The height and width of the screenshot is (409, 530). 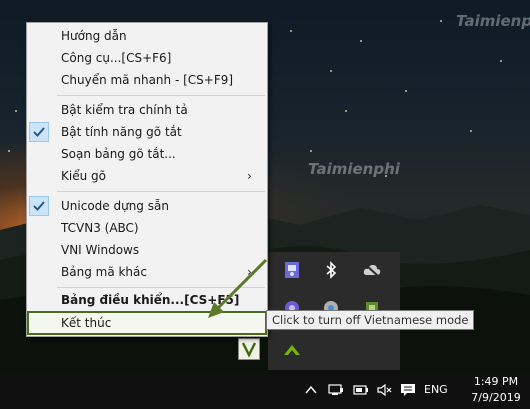 I want to click on menu-item-label: Bảng điều khiển...[CS+F5], so click(x=150, y=300).